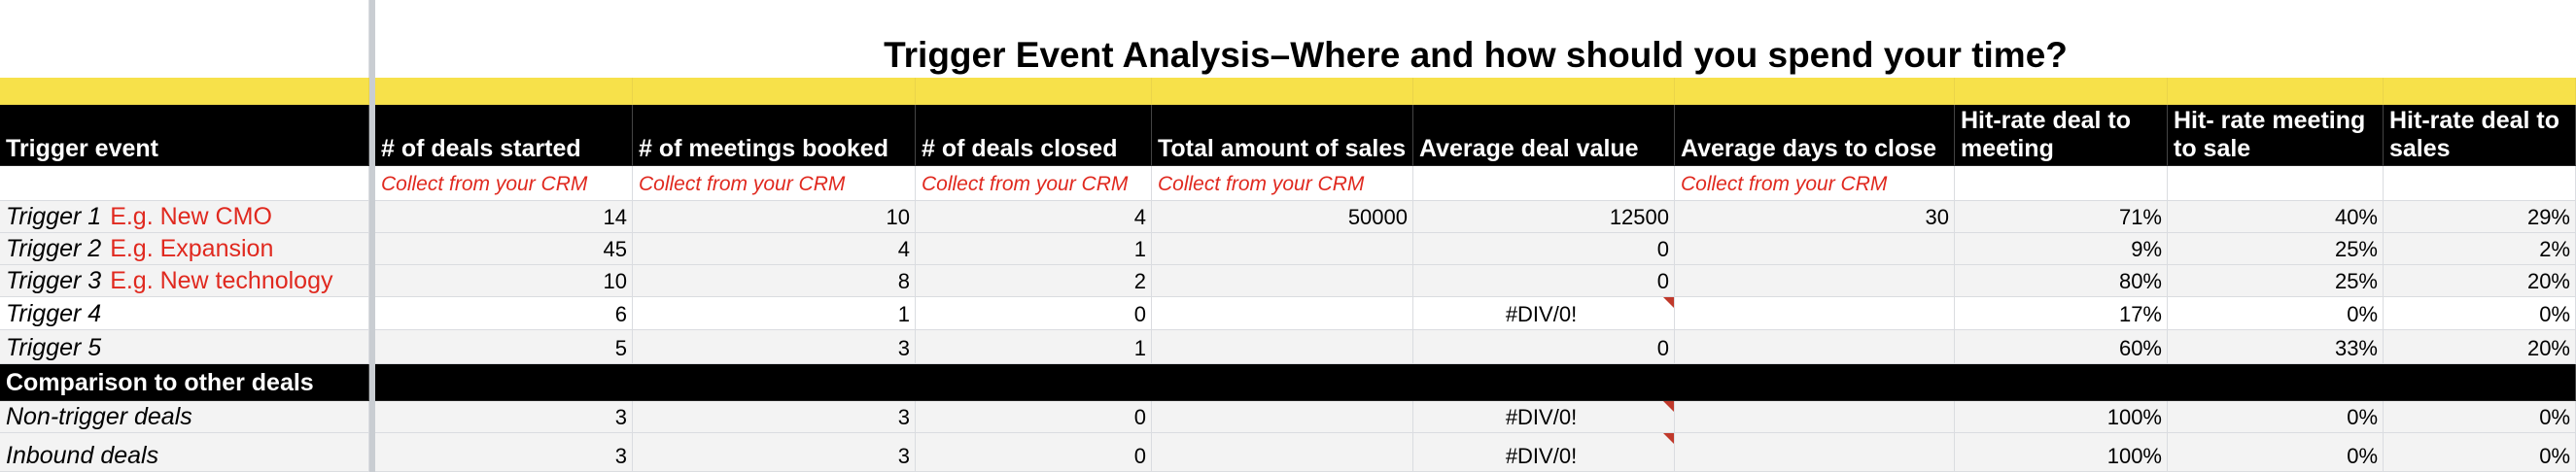 This screenshot has height=472, width=2576. What do you see at coordinates (1476, 382) in the screenshot?
I see `comparison-black-cell` at bounding box center [1476, 382].